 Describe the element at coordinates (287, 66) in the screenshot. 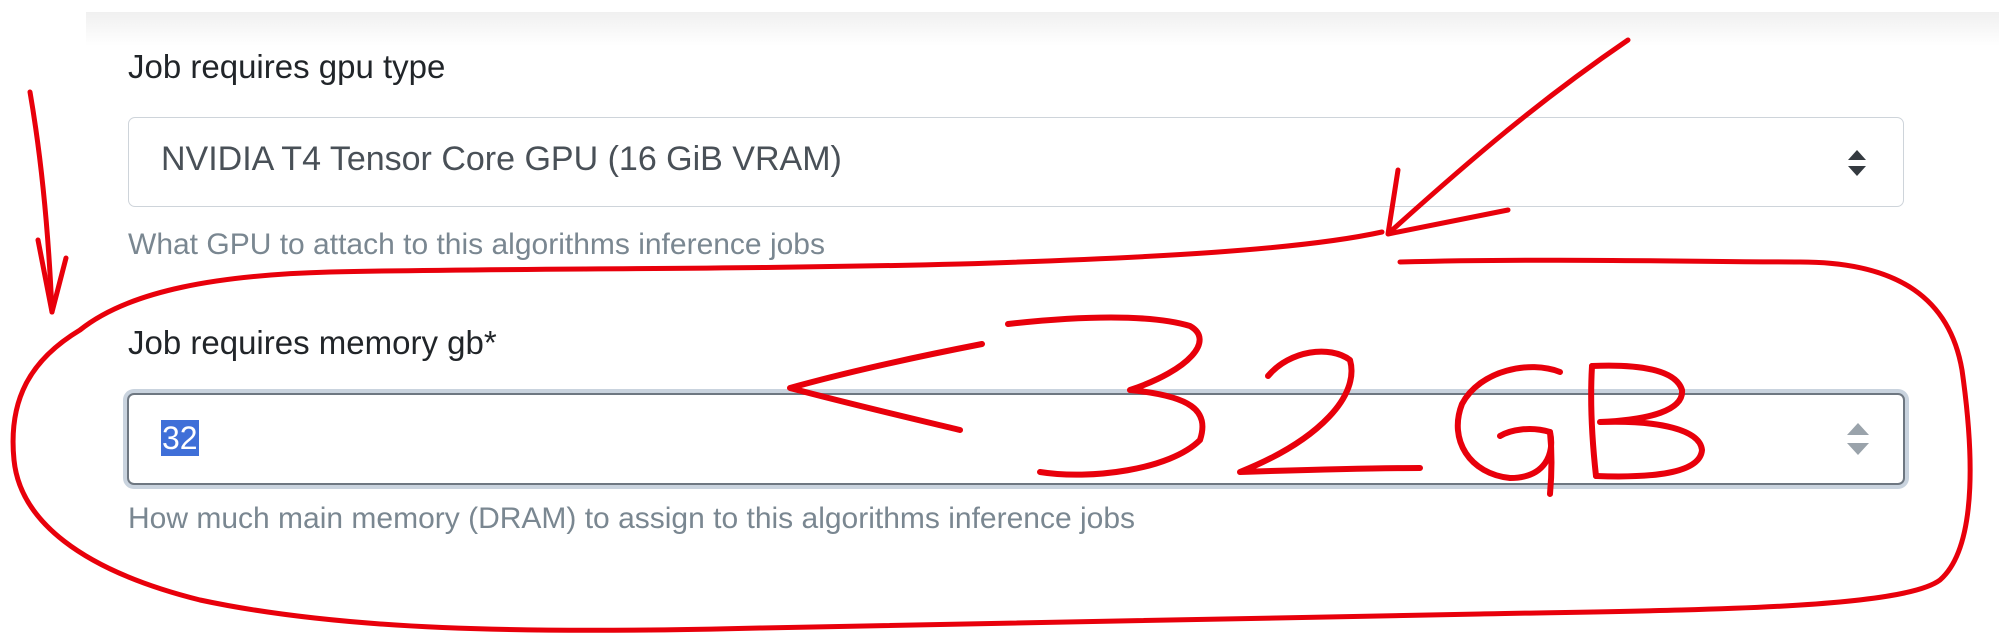

I see `gpu-type-label: Job requires gpu type` at that location.